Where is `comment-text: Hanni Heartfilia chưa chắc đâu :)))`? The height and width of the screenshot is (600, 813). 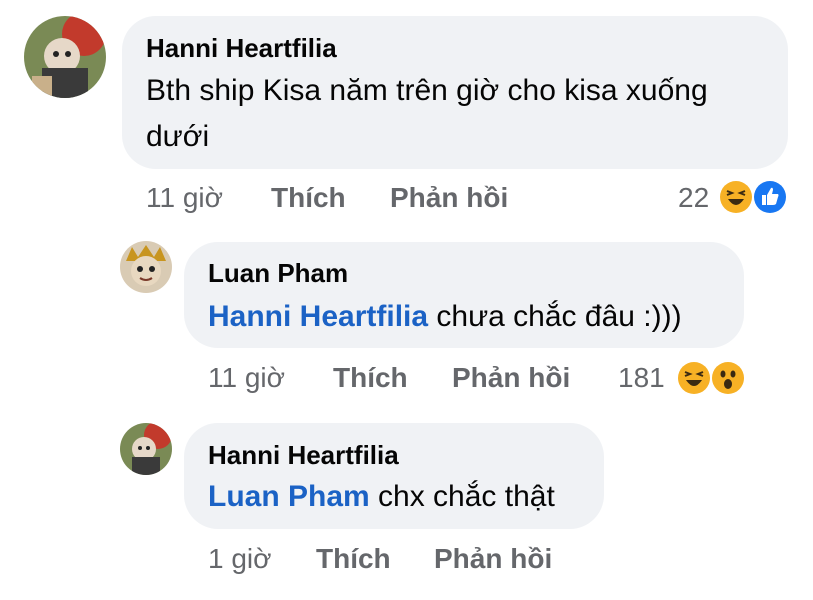 comment-text: Hanni Heartfilia chưa chắc đâu :))) is located at coordinates (445, 317).